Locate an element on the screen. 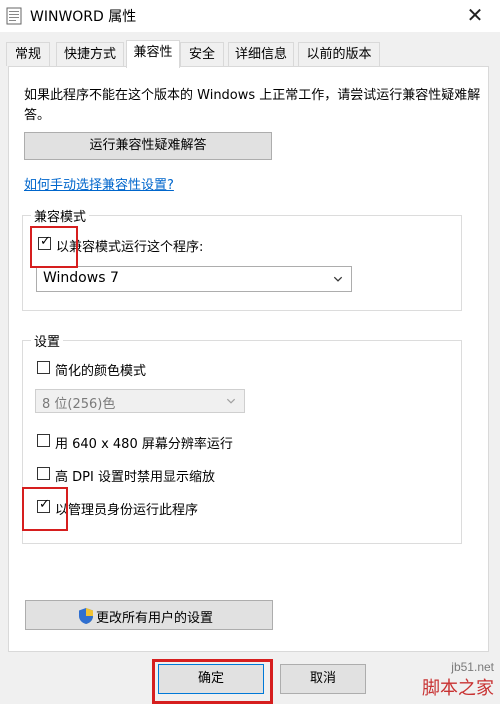 The width and height of the screenshot is (500, 704). tab-previous-versions: 以前的版本 is located at coordinates (339, 54).